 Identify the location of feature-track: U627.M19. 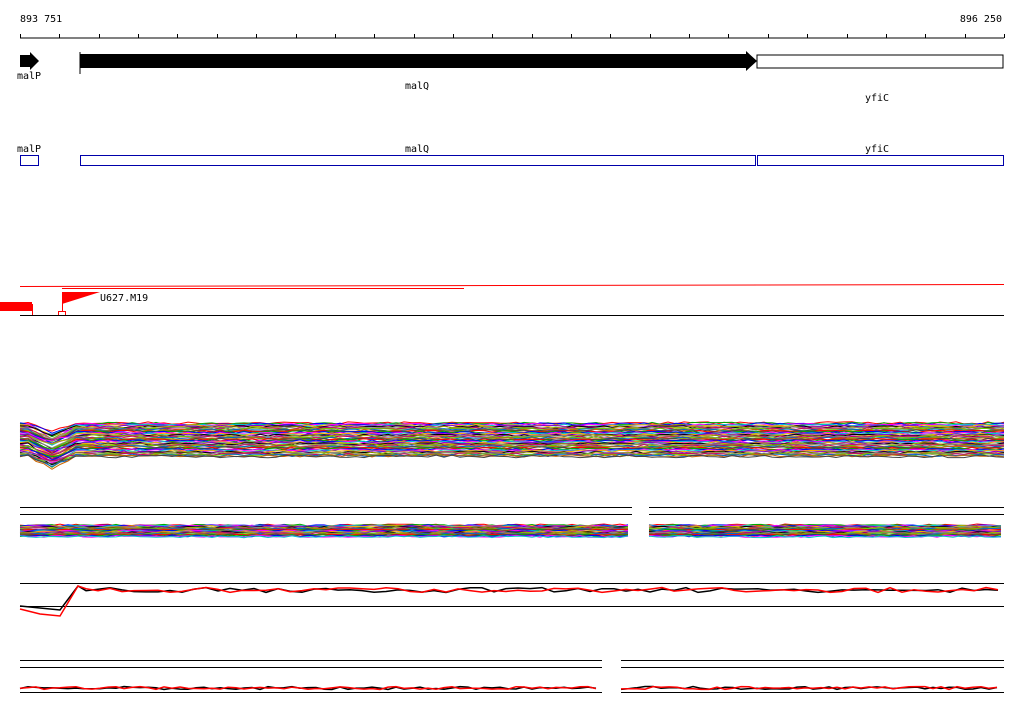
(502, 300).